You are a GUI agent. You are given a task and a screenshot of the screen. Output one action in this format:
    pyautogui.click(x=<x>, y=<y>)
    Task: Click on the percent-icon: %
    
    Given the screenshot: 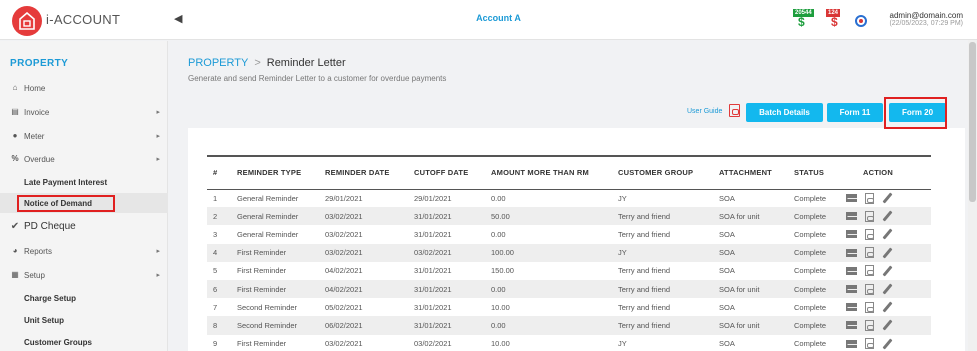 What is the action you would take?
    pyautogui.click(x=15, y=158)
    